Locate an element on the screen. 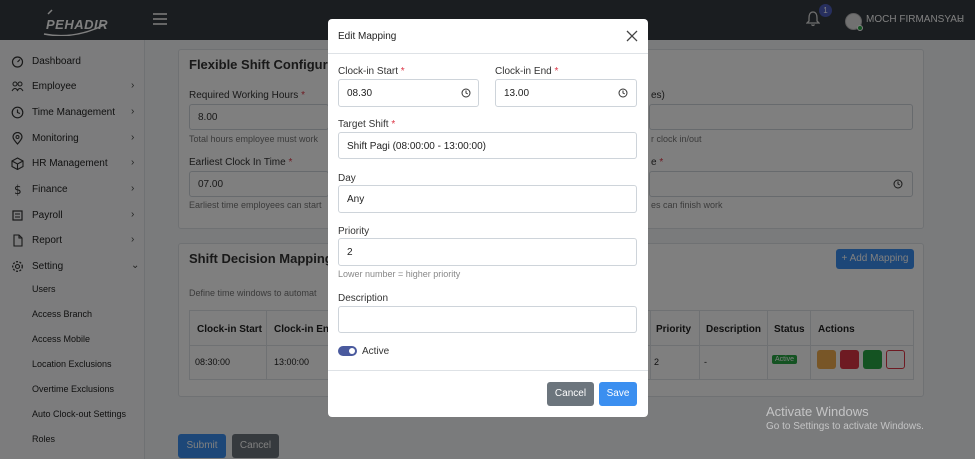 The width and height of the screenshot is (975, 459). clock-in-end-value: 13.00 is located at coordinates (517, 93).